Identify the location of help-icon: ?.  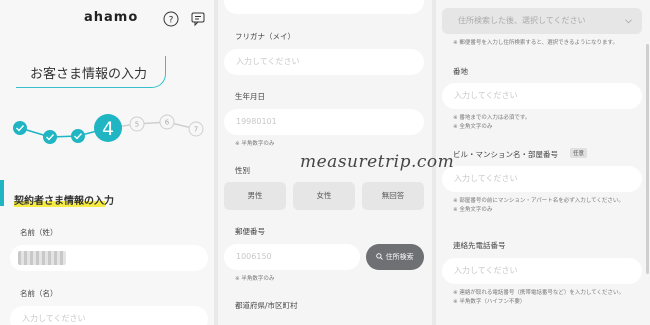
(171, 19).